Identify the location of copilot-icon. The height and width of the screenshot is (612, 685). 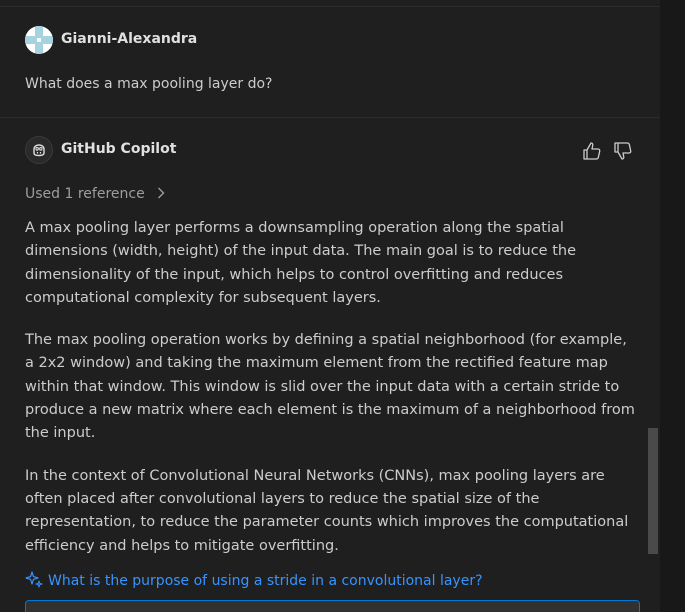
(39, 150).